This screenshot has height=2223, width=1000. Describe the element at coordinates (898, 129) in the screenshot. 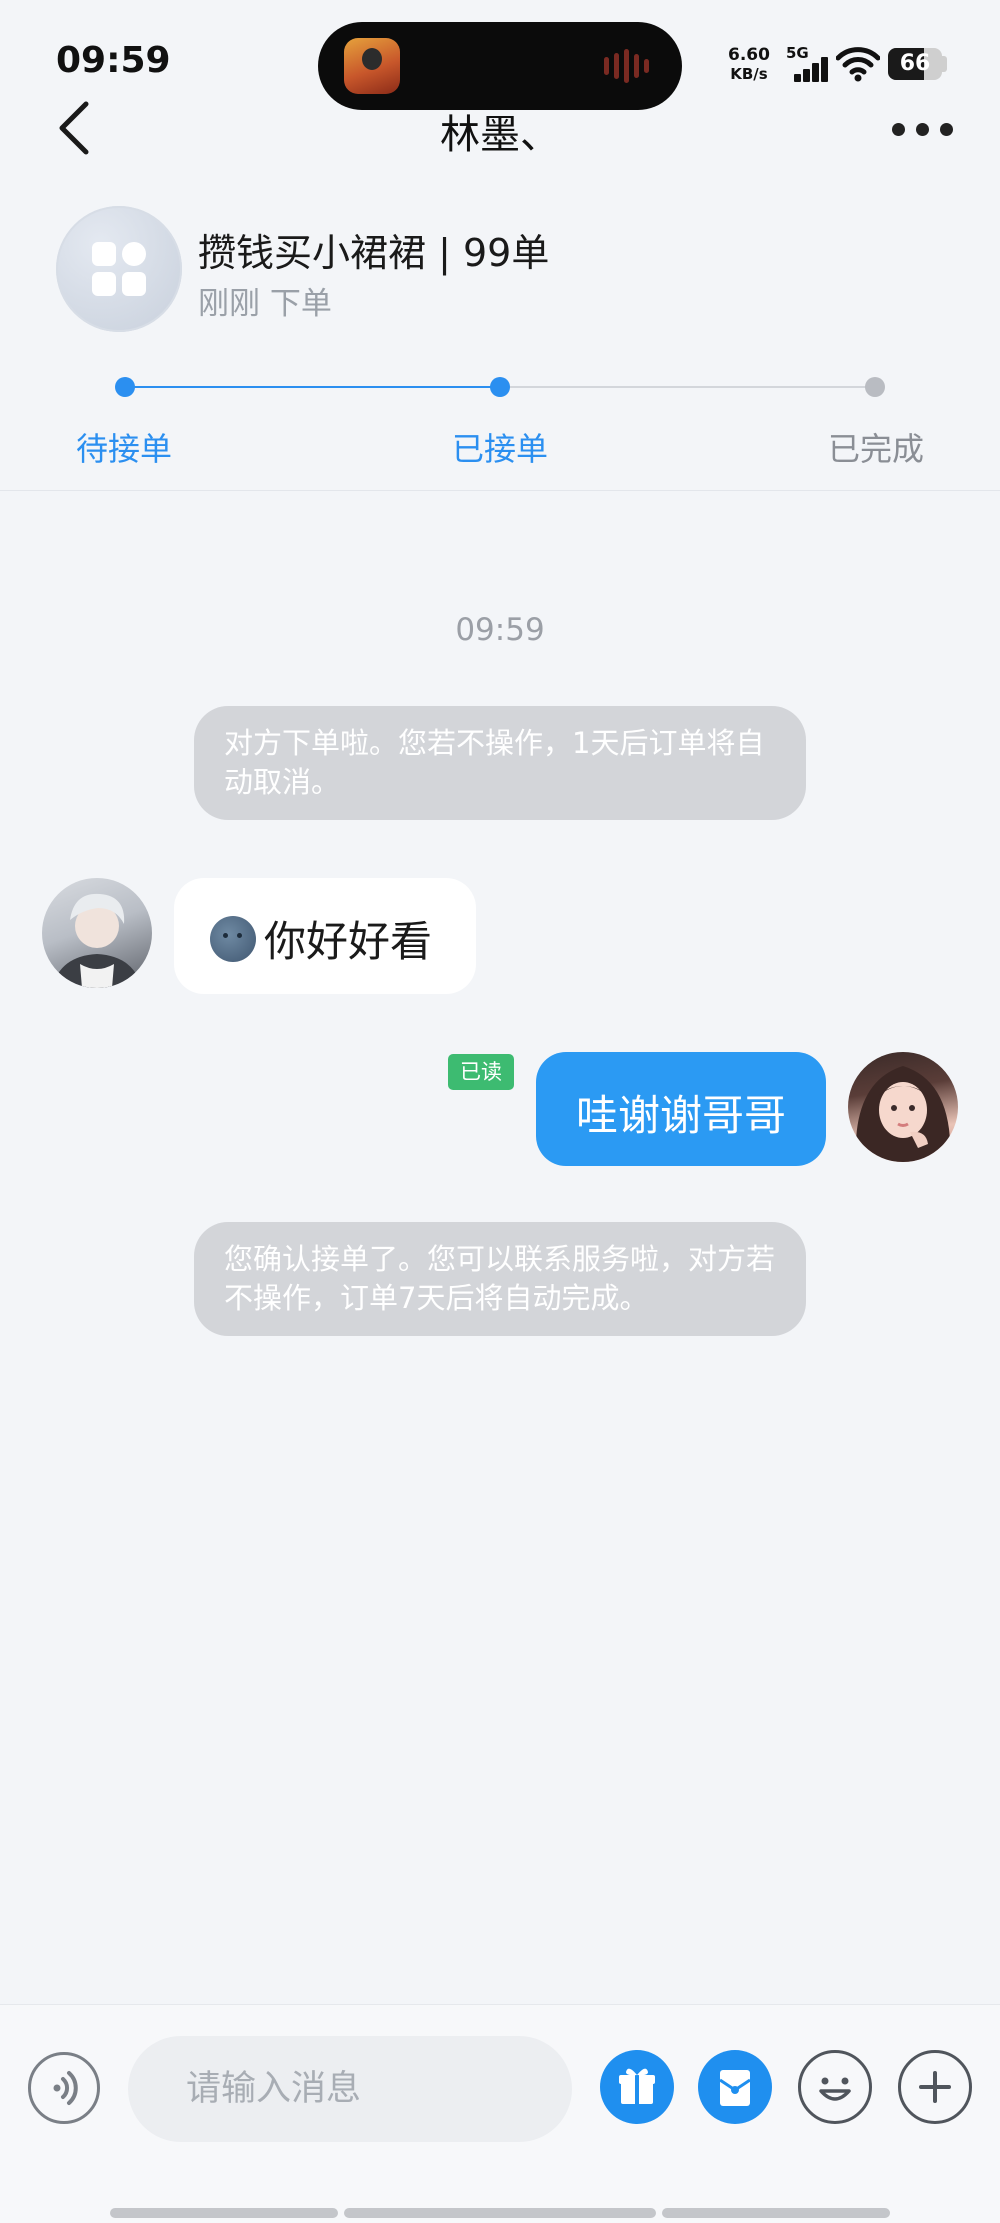

I see `more-dots-icon` at that location.